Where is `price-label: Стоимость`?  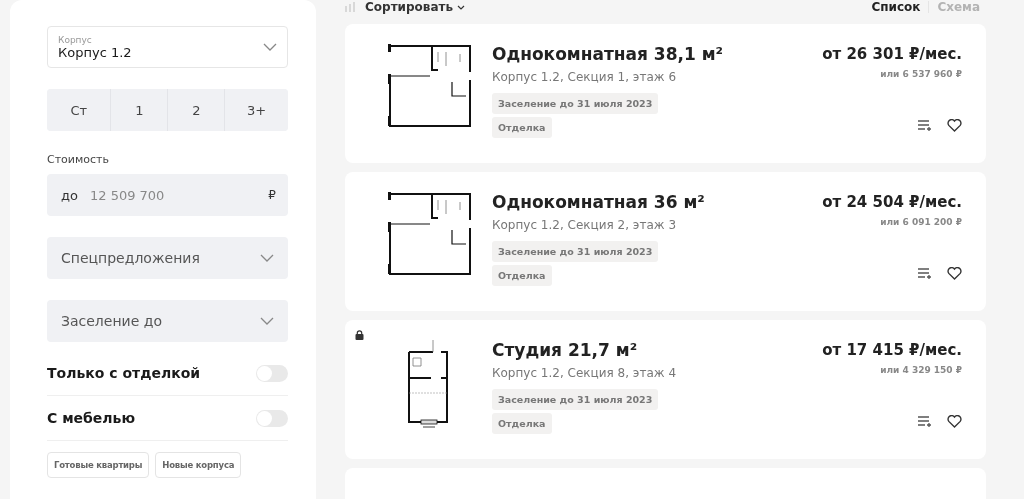 price-label: Стоимость is located at coordinates (78, 159).